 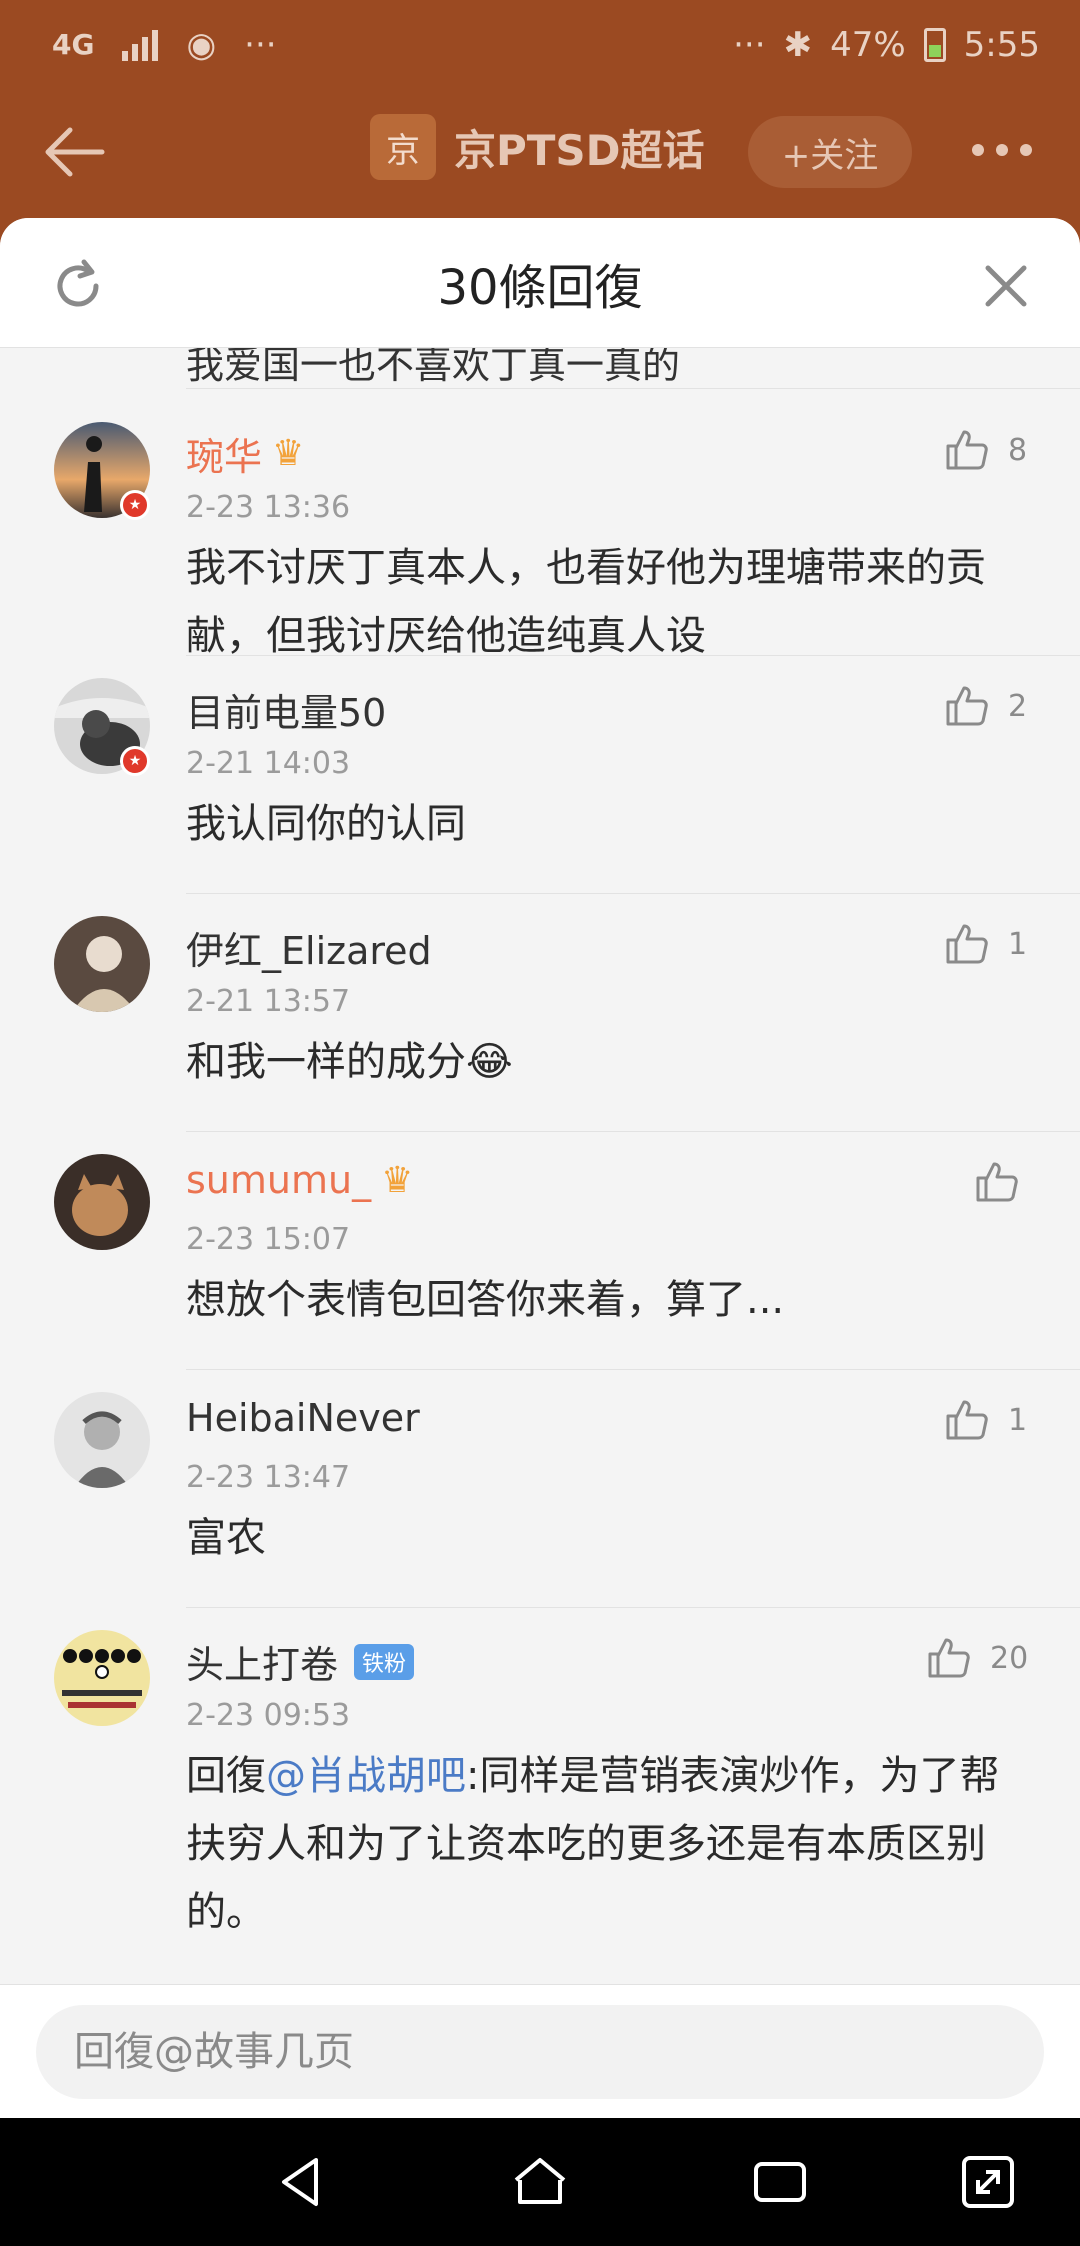 I want to click on reply-prefix: 回復, so click(x=226, y=1776).